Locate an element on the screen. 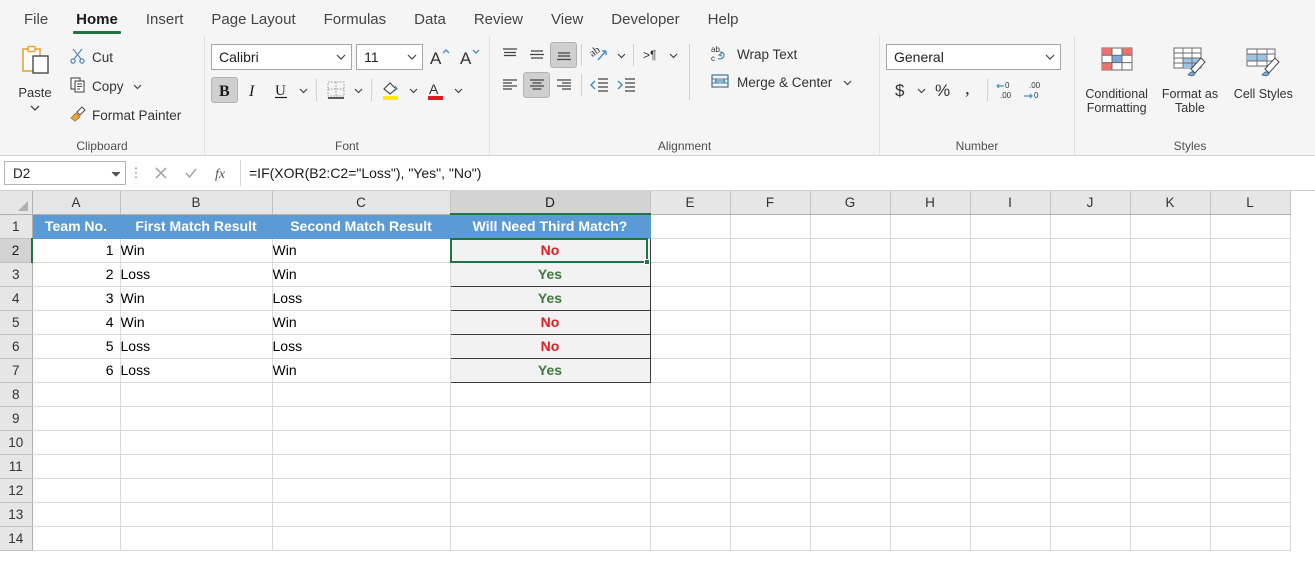 The height and width of the screenshot is (572, 1315). tab-page-layout: Page Layout is located at coordinates (253, 21).